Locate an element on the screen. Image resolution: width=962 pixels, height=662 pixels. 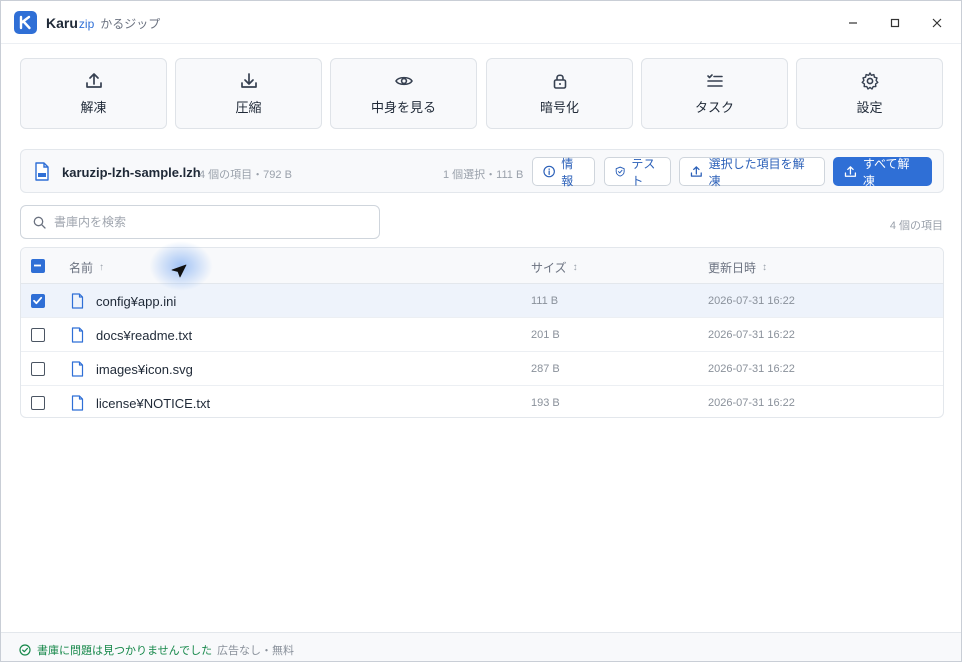
file-name: config¥app.ini is located at coordinates (136, 301).